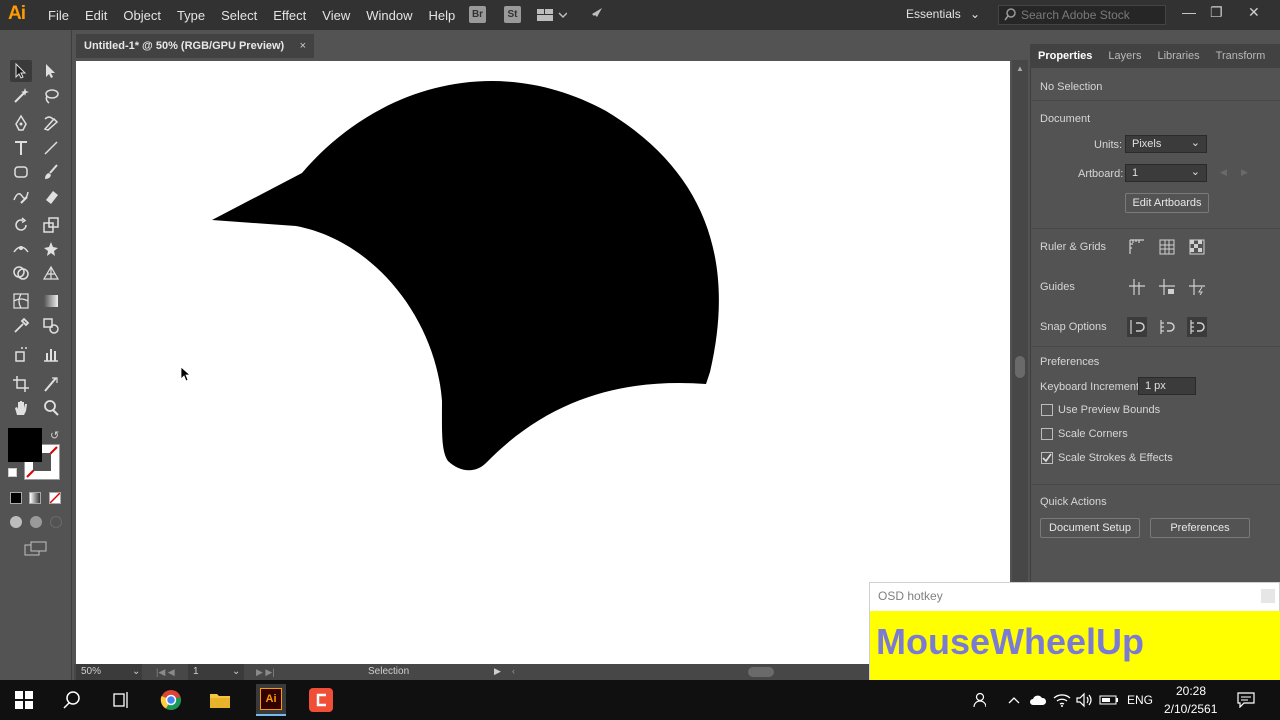 Image resolution: width=1280 pixels, height=720 pixels. Describe the element at coordinates (1038, 700) in the screenshot. I see `onedrive-icon` at that location.